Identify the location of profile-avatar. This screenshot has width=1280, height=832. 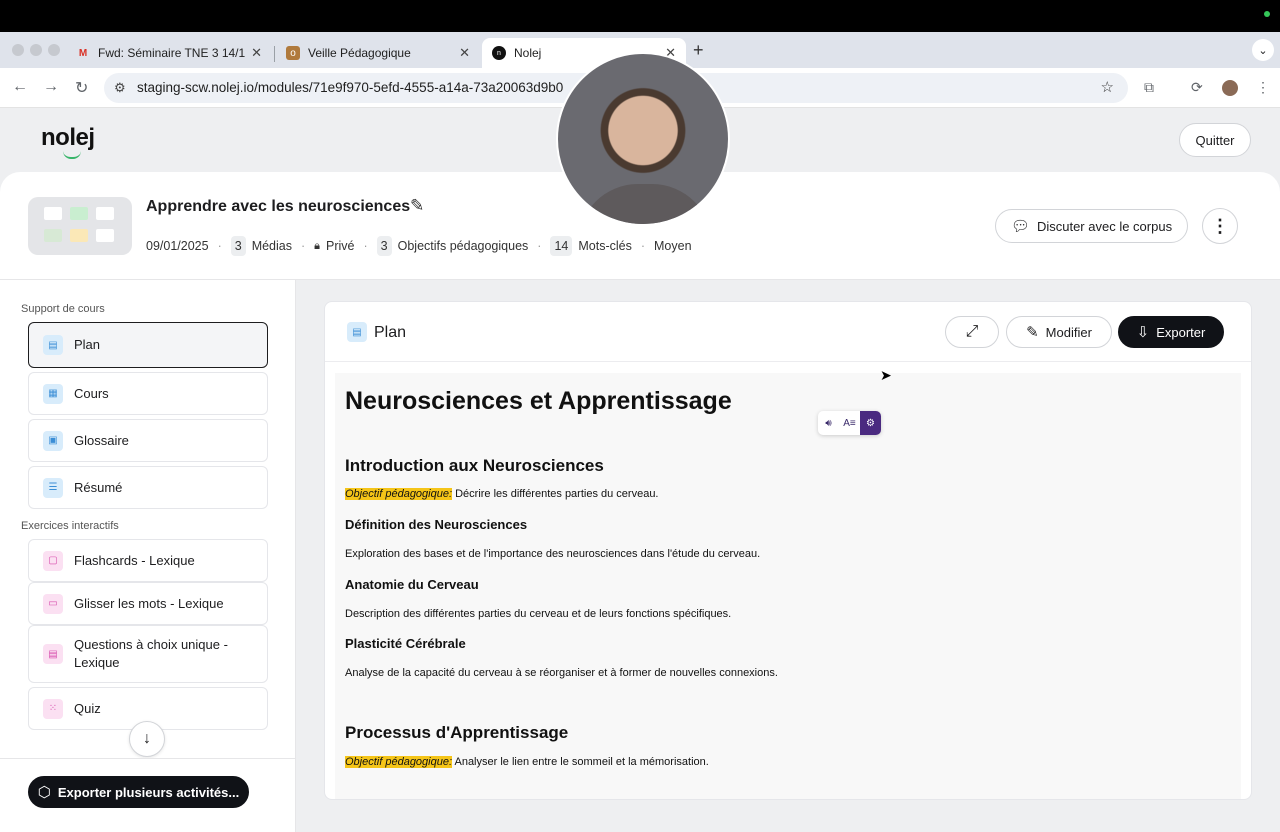
(1230, 88).